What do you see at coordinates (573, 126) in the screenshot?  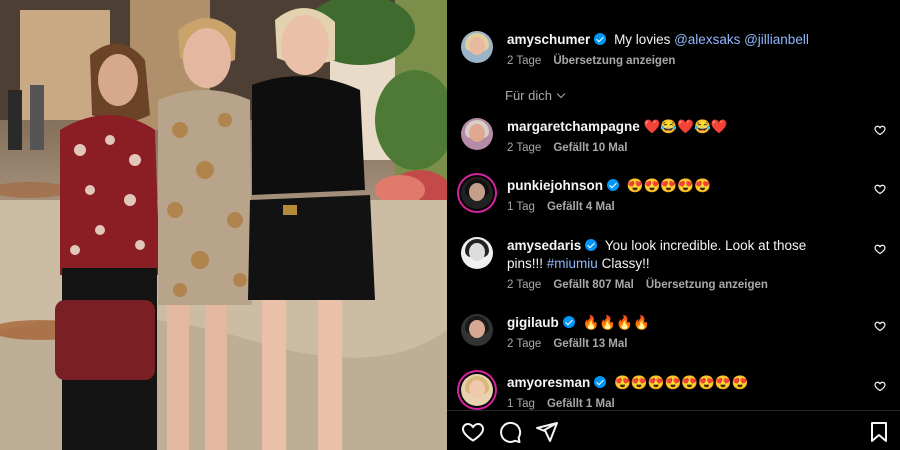 I see `comment-username: margaretchampagne` at bounding box center [573, 126].